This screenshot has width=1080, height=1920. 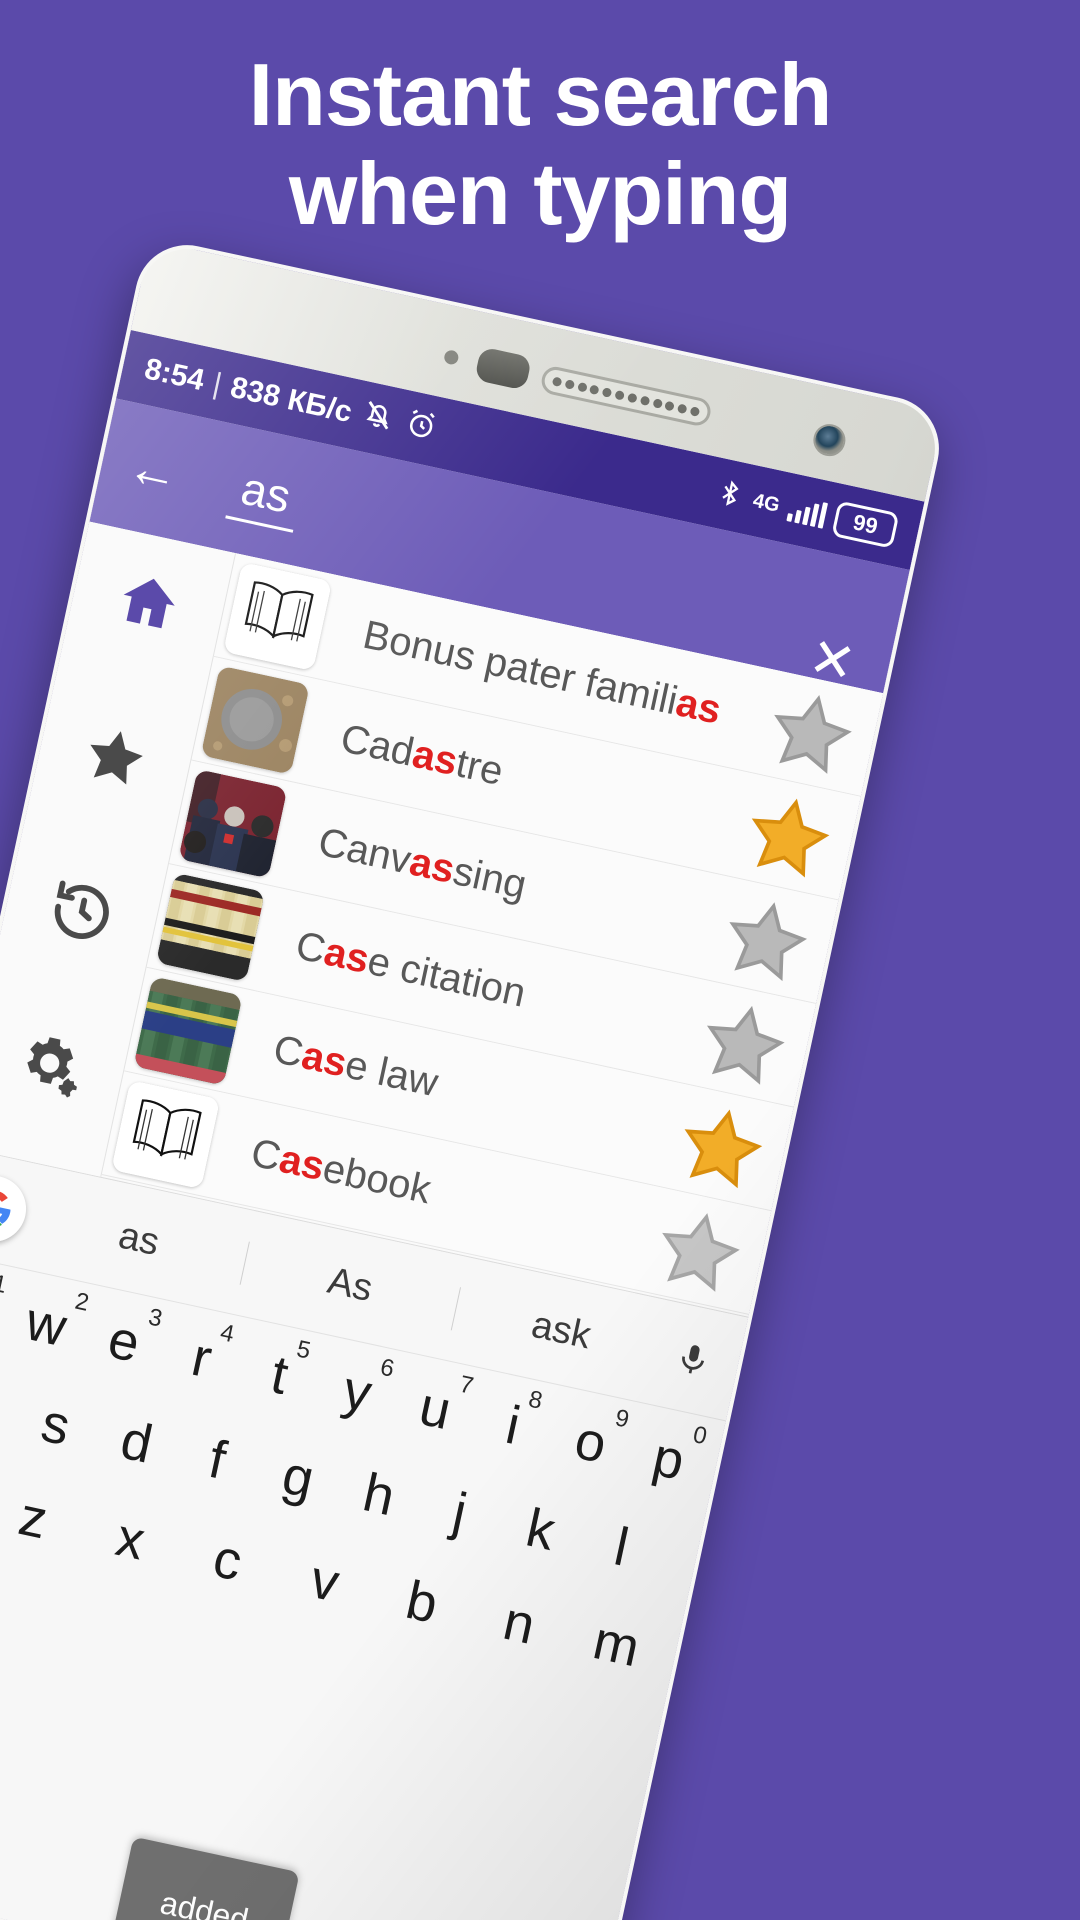 What do you see at coordinates (217, 1460) in the screenshot?
I see `key-f: f` at bounding box center [217, 1460].